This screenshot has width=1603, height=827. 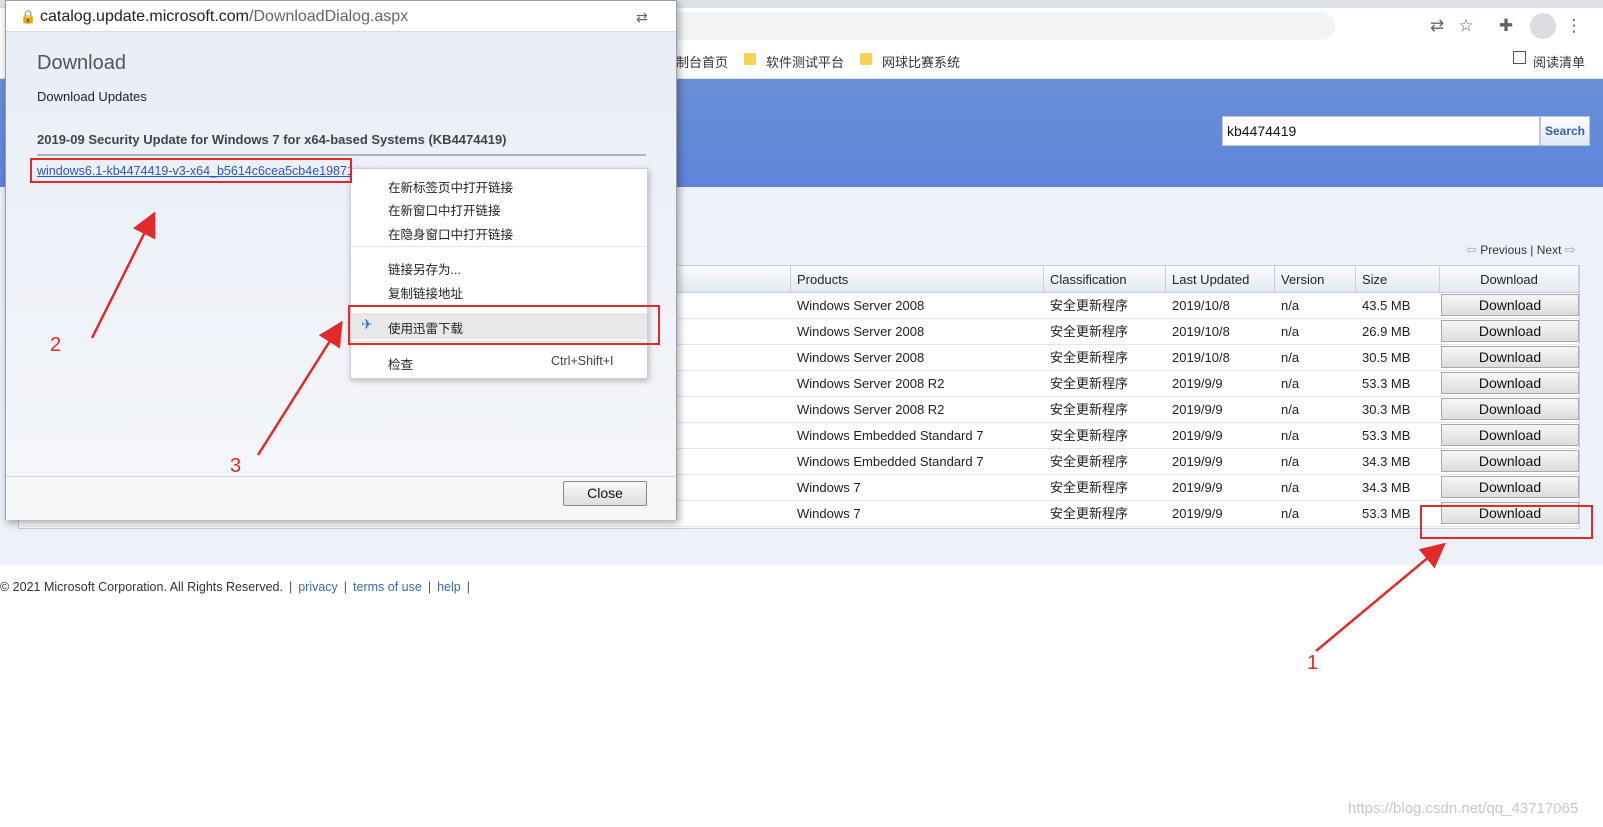 What do you see at coordinates (56, 345) in the screenshot?
I see `annotation-number-2: 2` at bounding box center [56, 345].